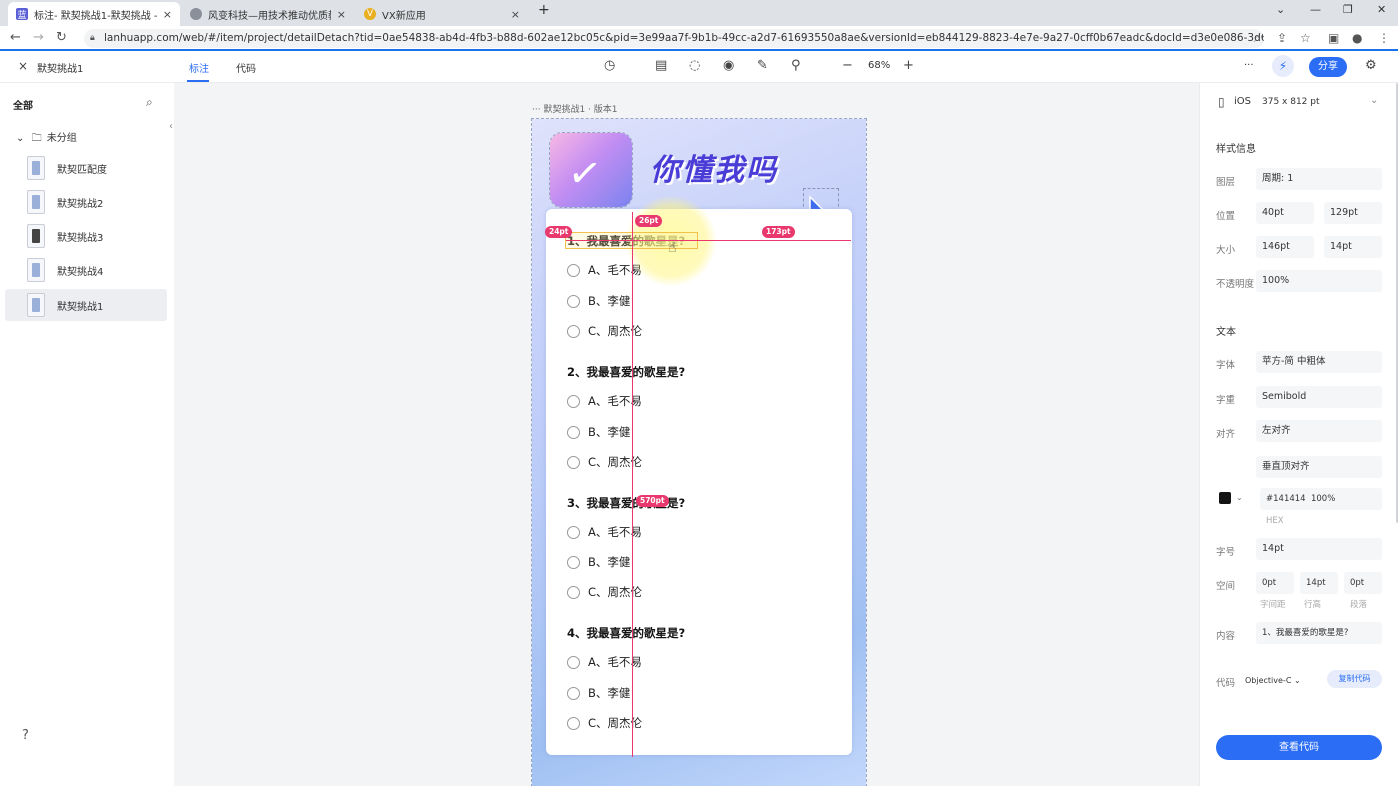 The width and height of the screenshot is (1398, 786). Describe the element at coordinates (149, 102) in the screenshot. I see `search-icon: ⌕` at that location.